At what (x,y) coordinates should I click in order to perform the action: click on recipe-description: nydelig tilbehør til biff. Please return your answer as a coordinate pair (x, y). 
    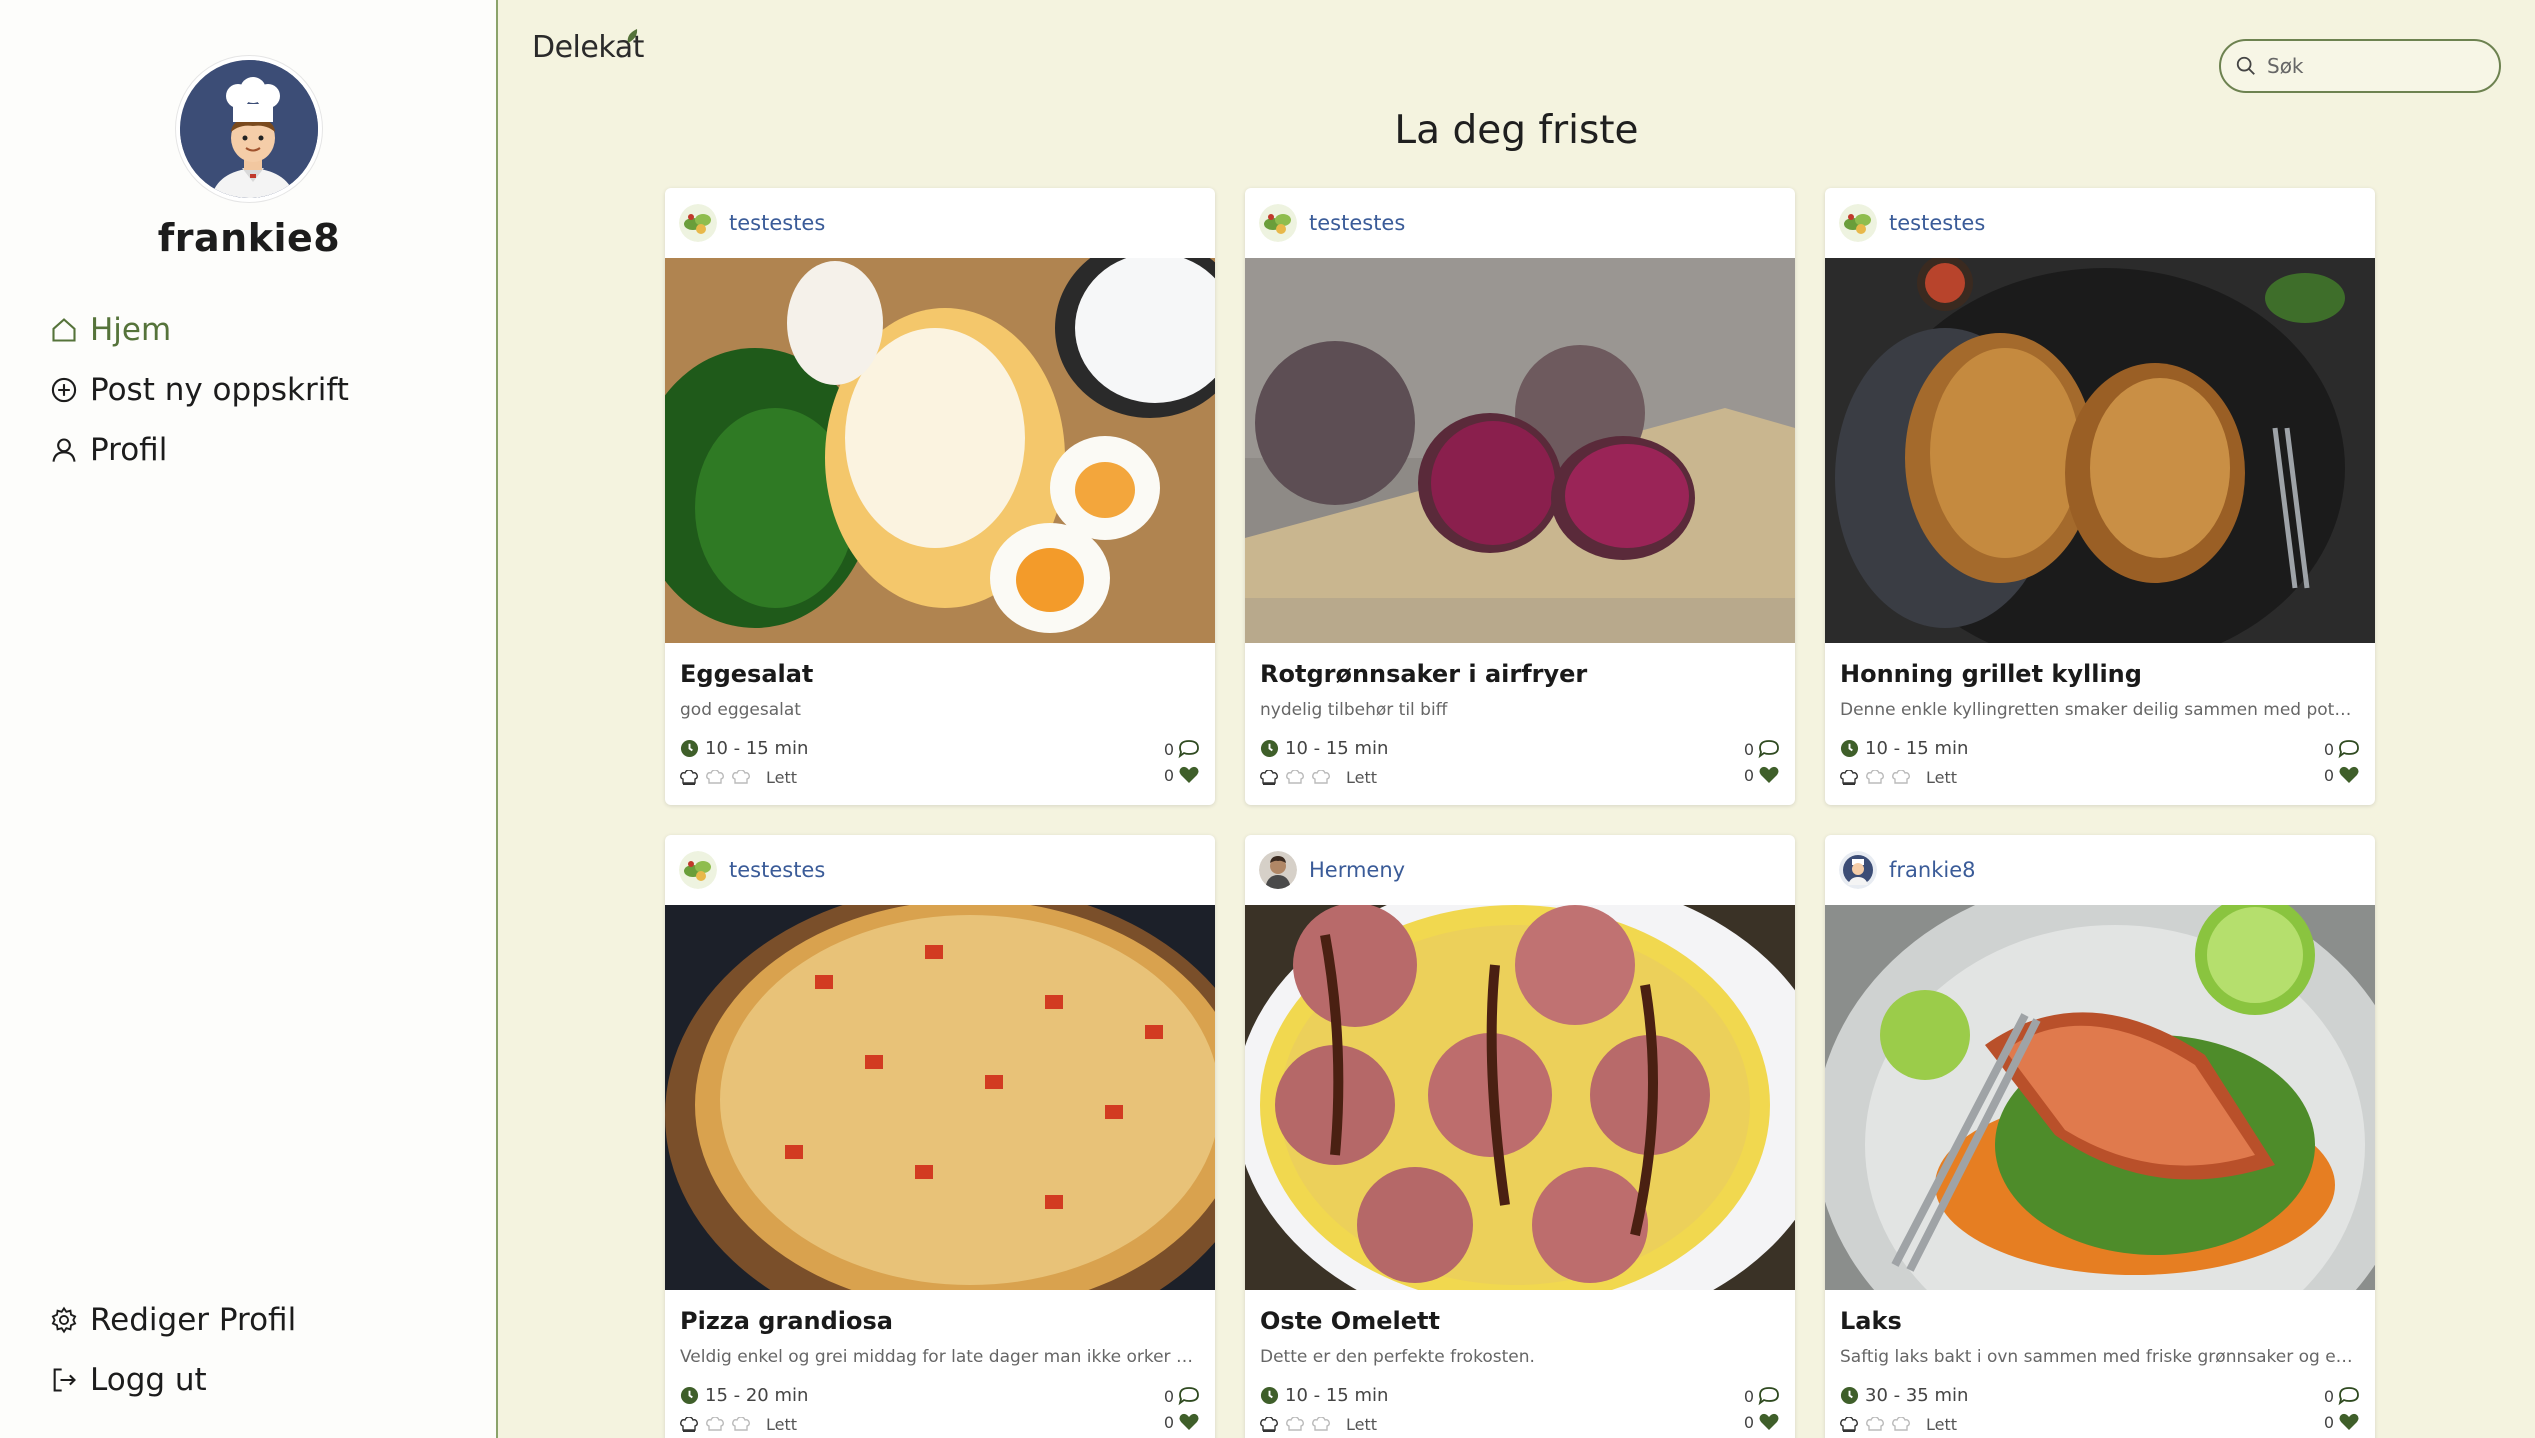
    Looking at the image, I should click on (1354, 710).